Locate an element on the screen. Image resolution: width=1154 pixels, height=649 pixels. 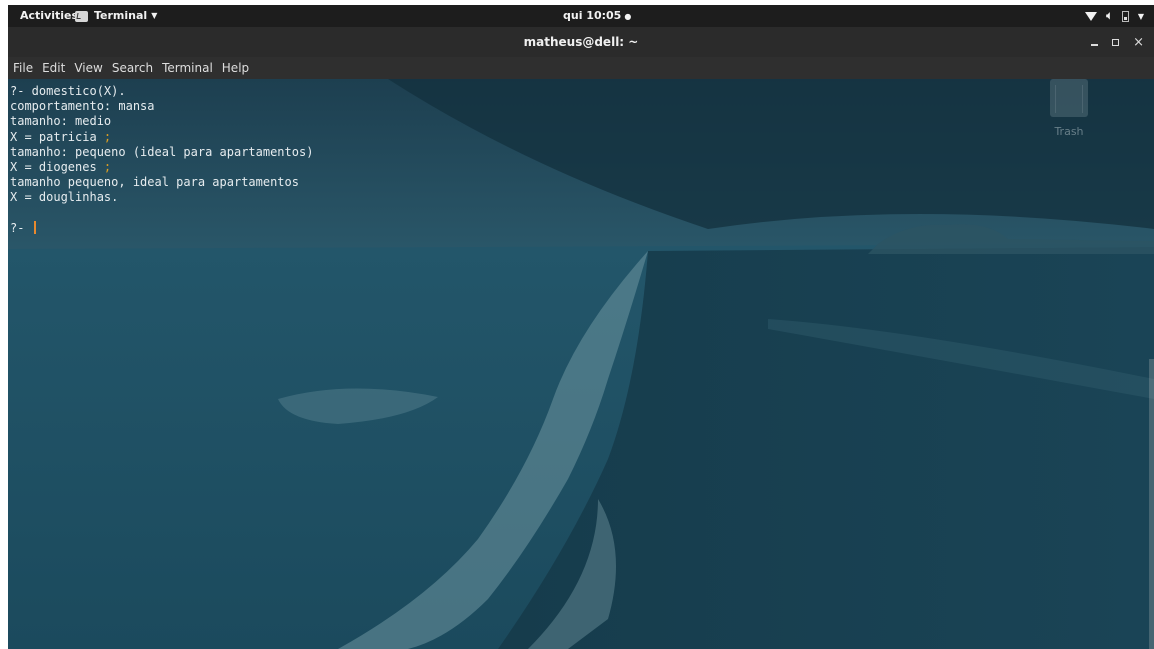
top-bar: Activities Terminal ▼ qui 10:05 ● 🔈︎ ▼ is located at coordinates (581, 16).